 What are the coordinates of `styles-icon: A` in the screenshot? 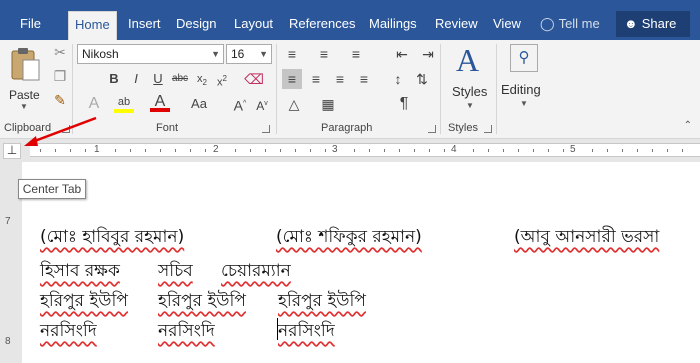 It's located at (468, 60).